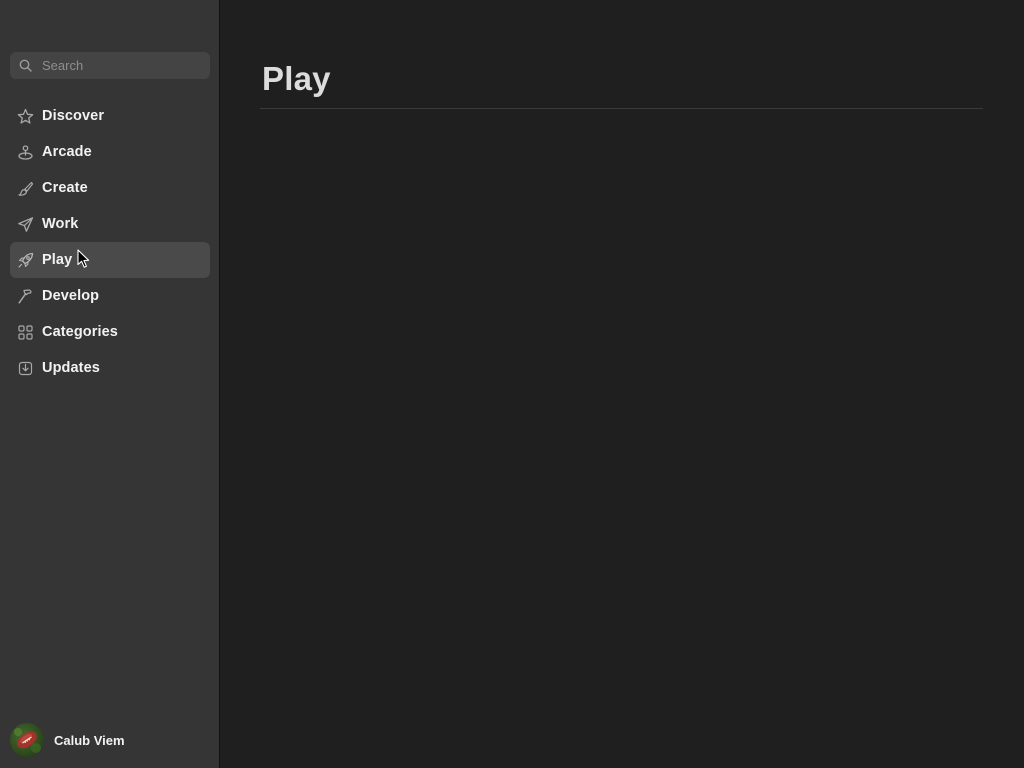 This screenshot has height=768, width=1024. Describe the element at coordinates (60, 224) in the screenshot. I see `sidebar-item-label: Work` at that location.